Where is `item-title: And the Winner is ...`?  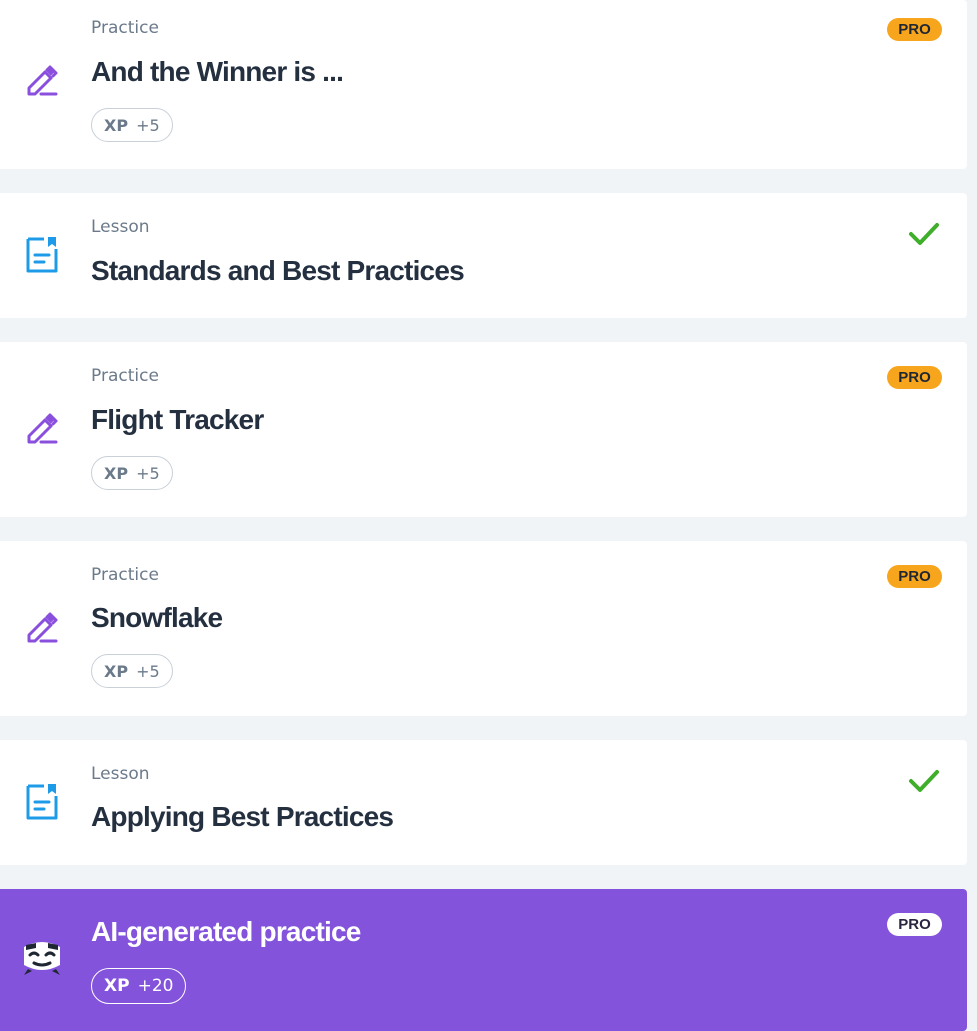
item-title: And the Winner is ... is located at coordinates (217, 71).